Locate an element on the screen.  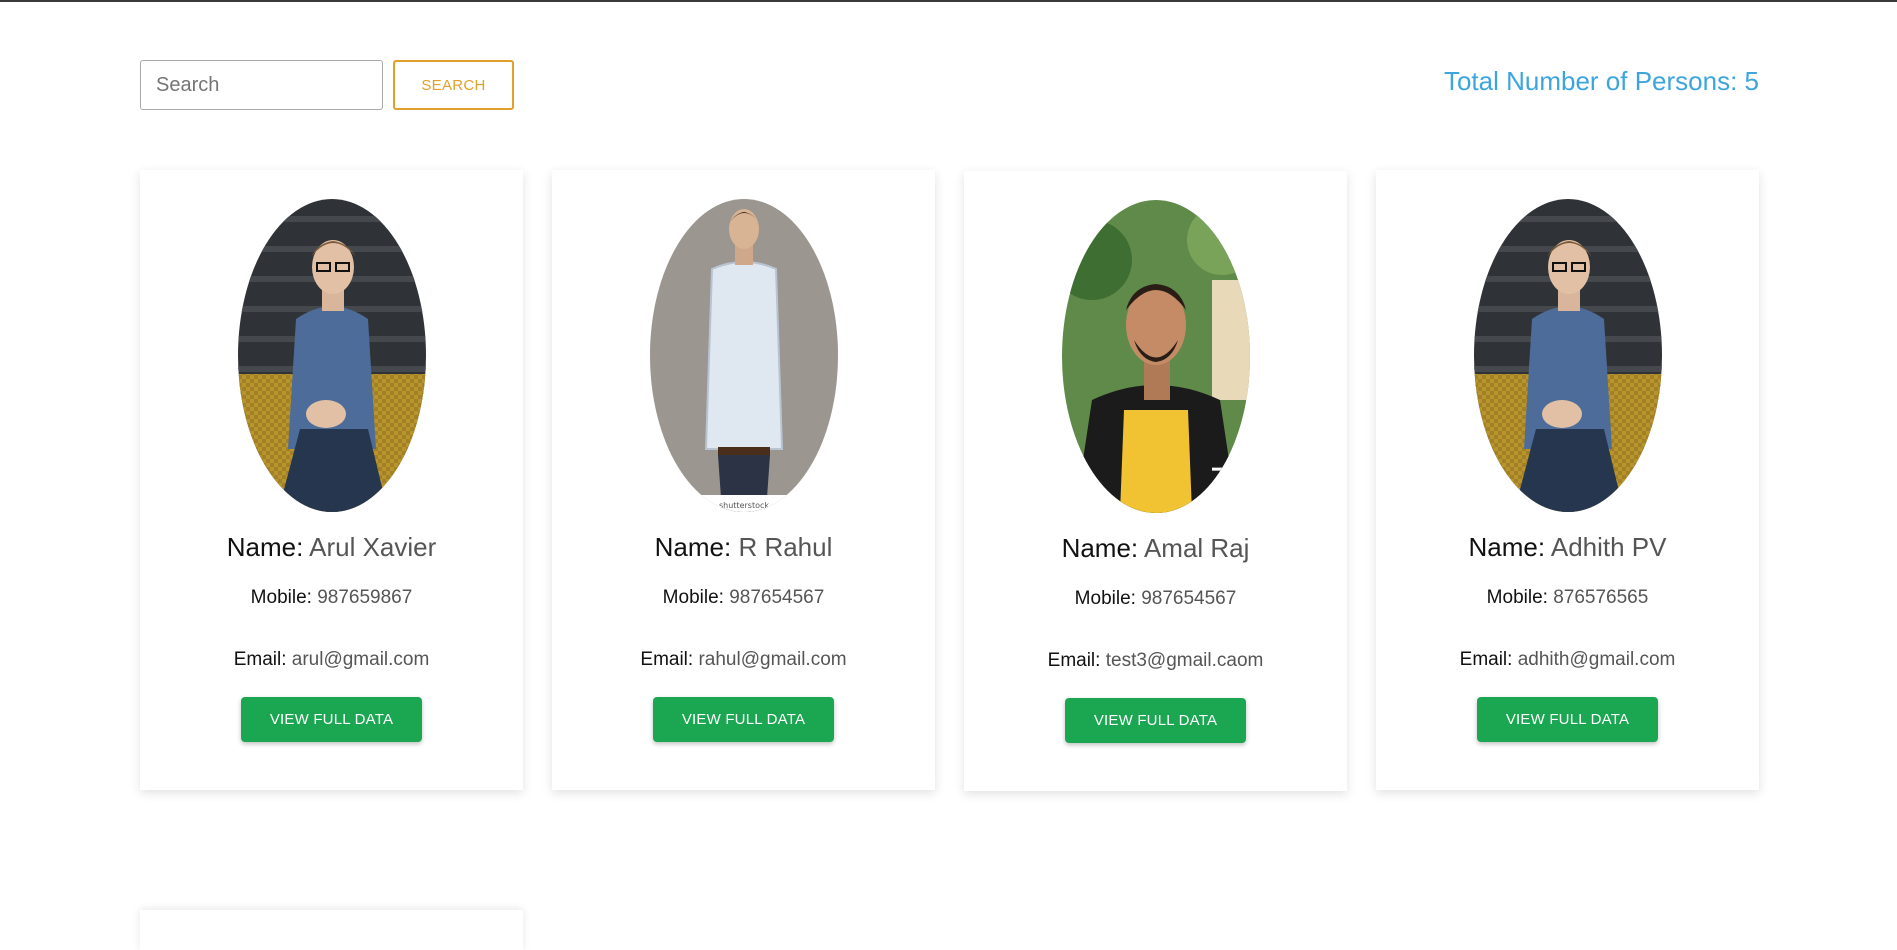
mobile-value: 987659867 is located at coordinates (365, 597).